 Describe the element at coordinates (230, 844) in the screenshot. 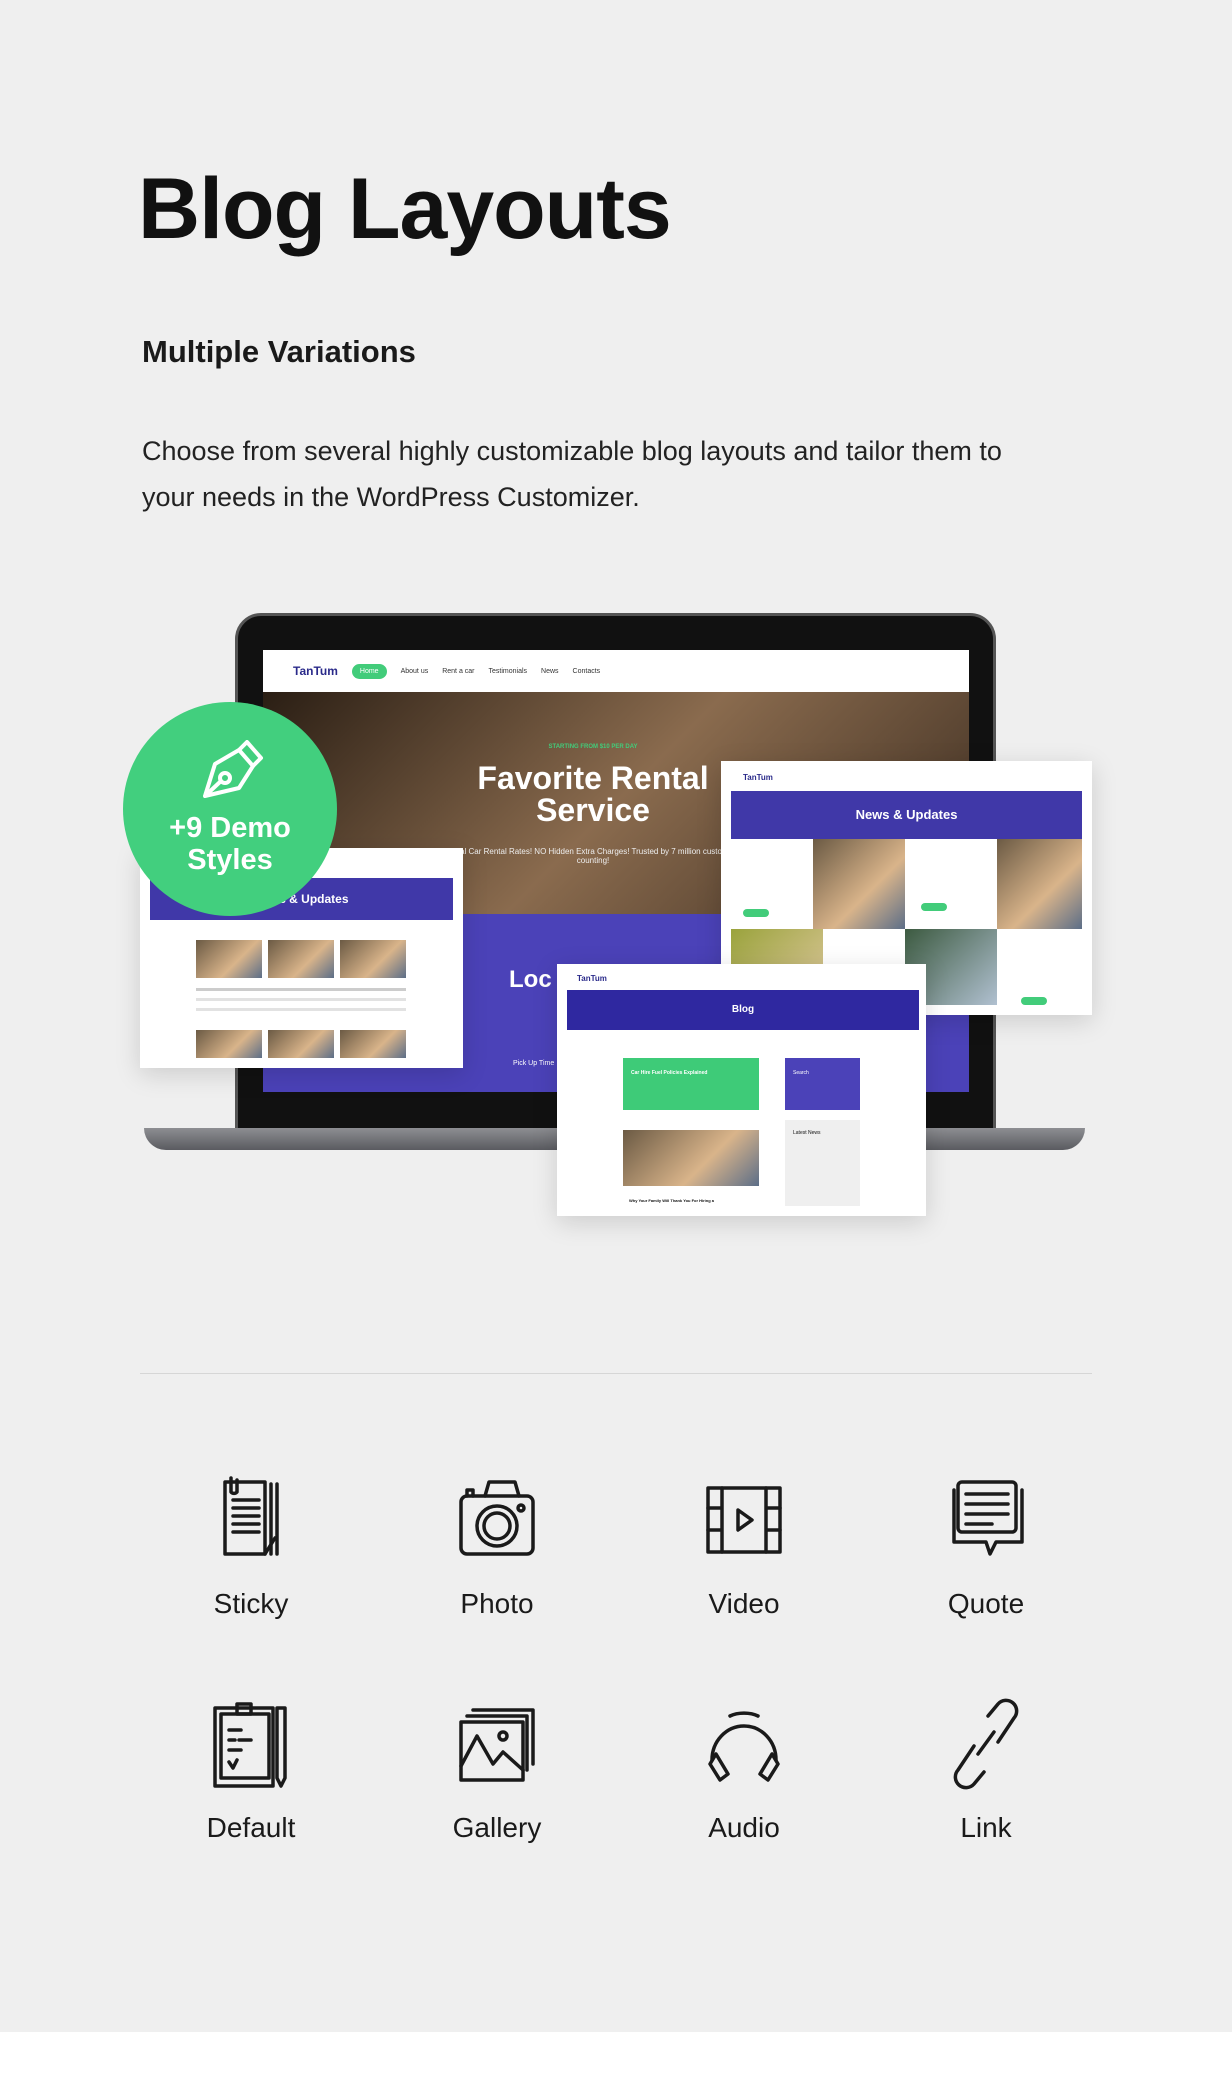

I see `badge-text: +9 Demo Styles` at that location.